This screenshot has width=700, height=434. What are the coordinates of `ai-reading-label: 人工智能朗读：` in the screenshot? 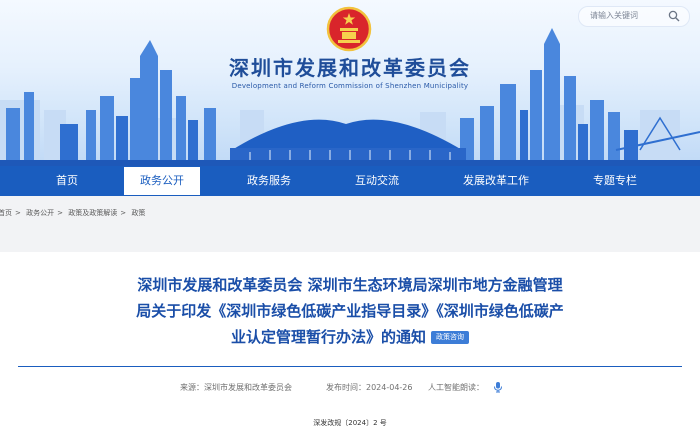 It's located at (456, 387).